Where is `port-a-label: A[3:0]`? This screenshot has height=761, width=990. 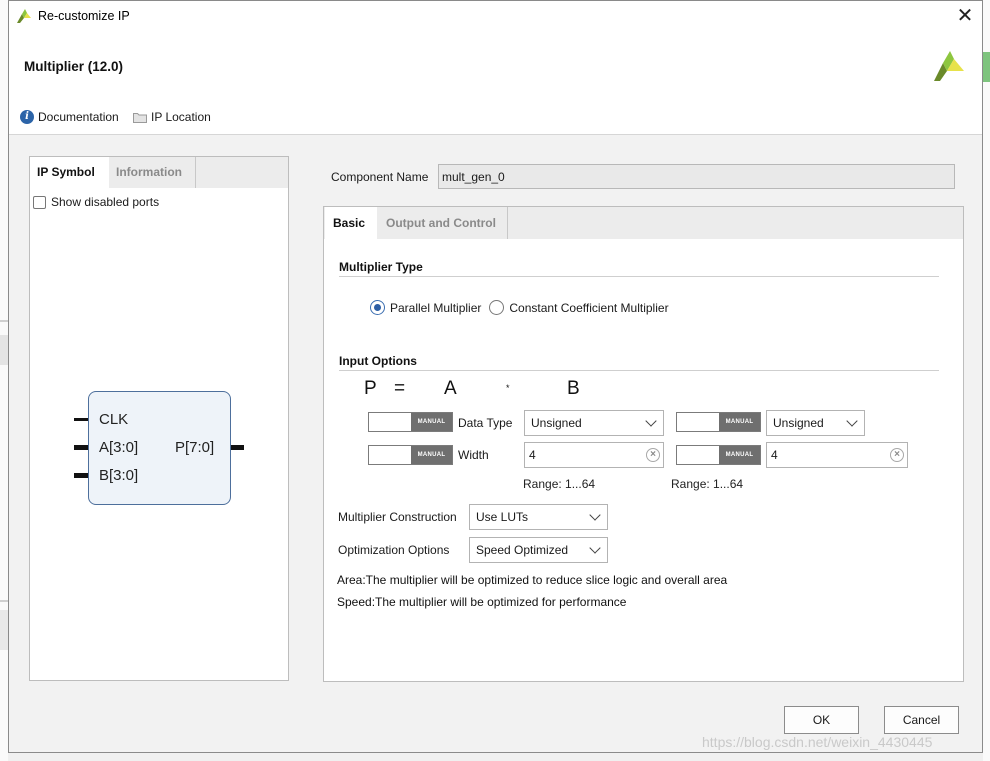
port-a-label: A[3:0] is located at coordinates (119, 447).